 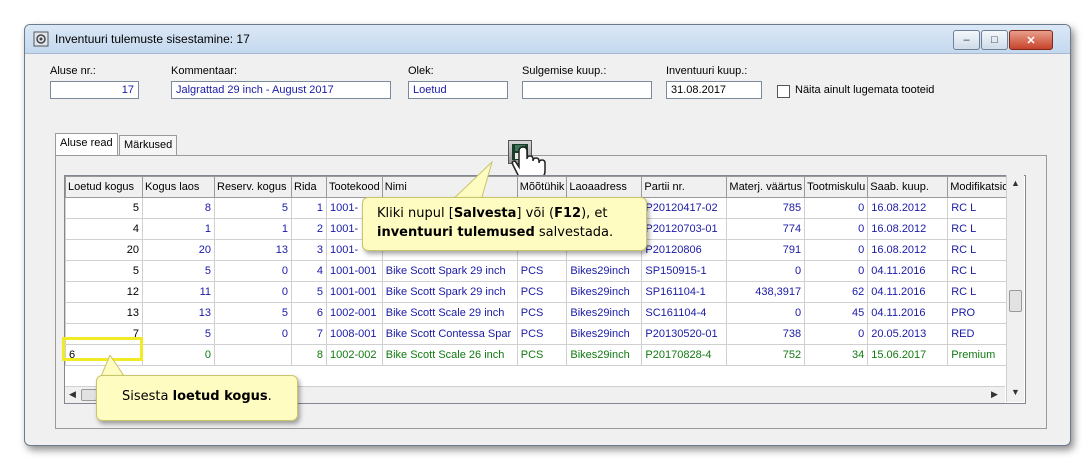 I want to click on col-laoaadress: Laoaadress, so click(x=604, y=187).